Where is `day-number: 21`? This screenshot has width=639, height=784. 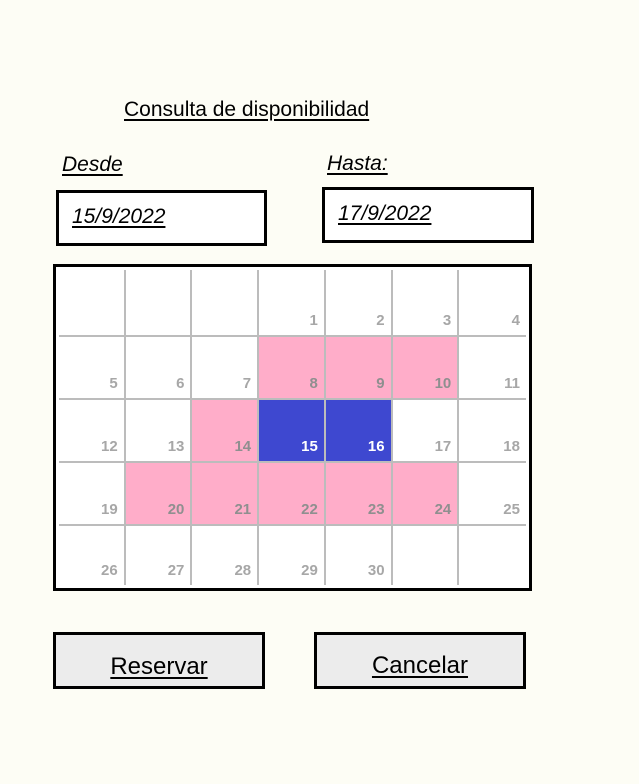
day-number: 21 is located at coordinates (243, 509).